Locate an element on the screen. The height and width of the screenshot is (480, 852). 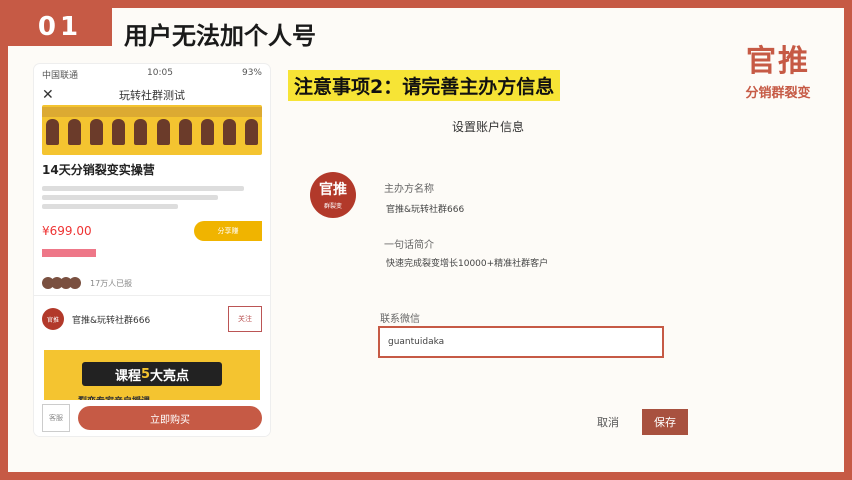
highlights-title: 课程 5 大亮点 is located at coordinates (152, 374).